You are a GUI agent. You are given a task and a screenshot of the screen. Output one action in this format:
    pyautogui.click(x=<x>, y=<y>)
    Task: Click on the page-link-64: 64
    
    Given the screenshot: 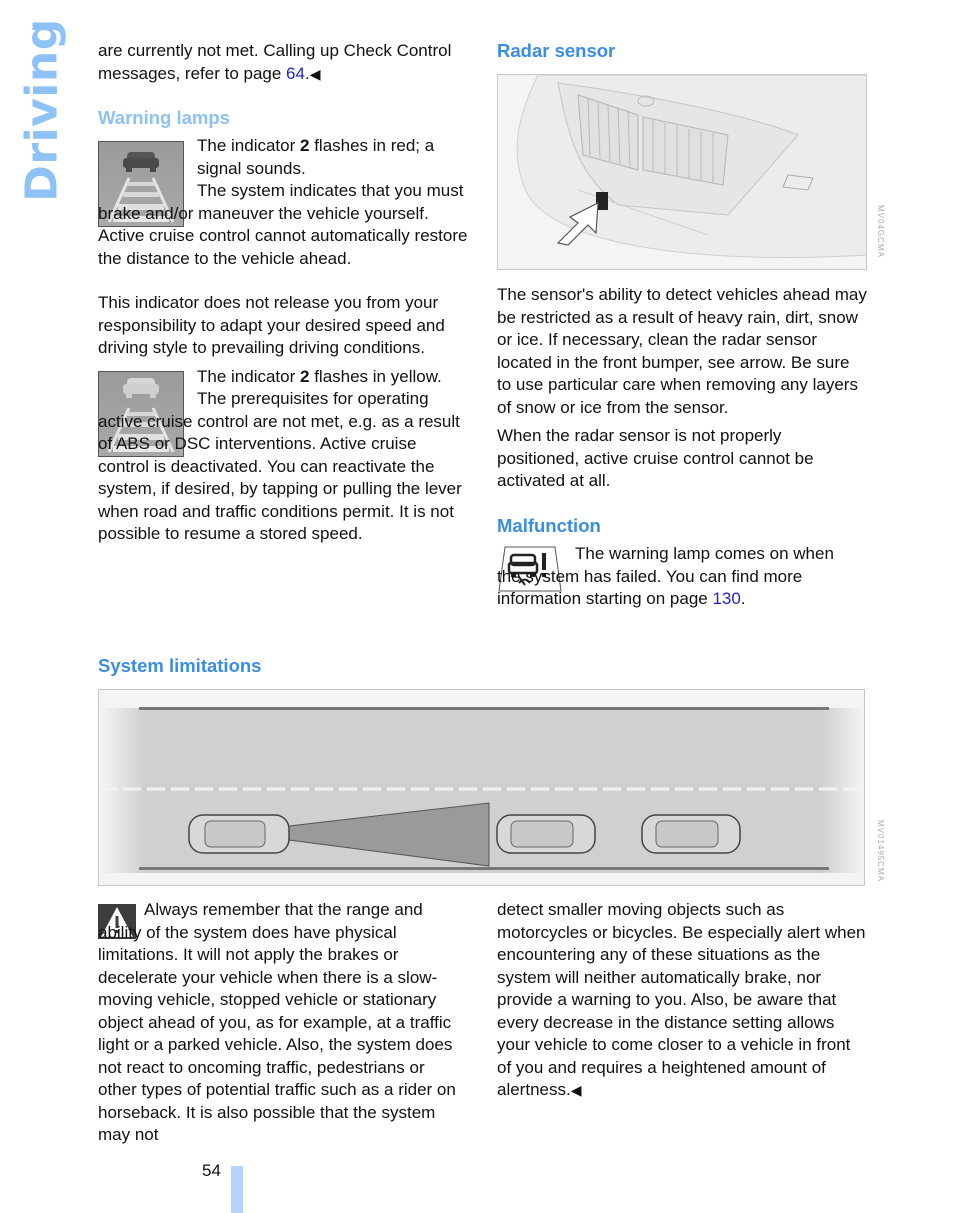 What is the action you would take?
    pyautogui.click(x=295, y=73)
    